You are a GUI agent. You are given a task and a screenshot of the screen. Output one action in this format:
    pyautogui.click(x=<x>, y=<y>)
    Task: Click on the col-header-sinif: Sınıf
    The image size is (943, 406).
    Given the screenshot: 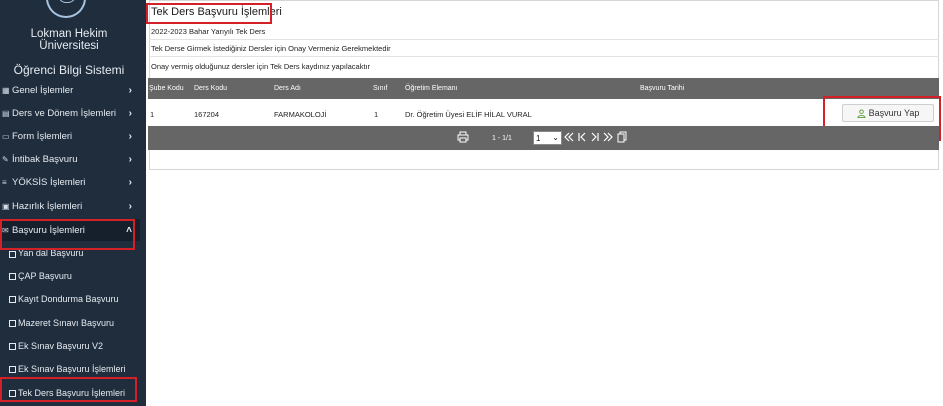 What is the action you would take?
    pyautogui.click(x=380, y=88)
    